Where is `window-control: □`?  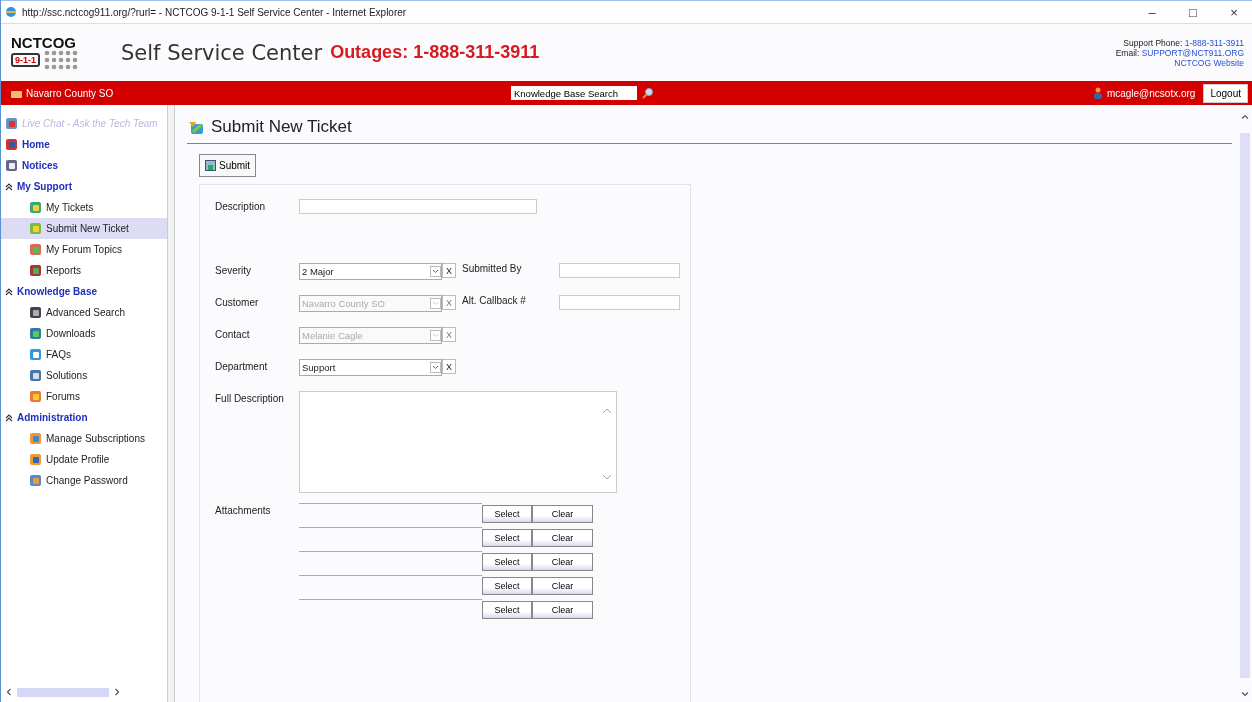
window-control: □ is located at coordinates (1193, 12).